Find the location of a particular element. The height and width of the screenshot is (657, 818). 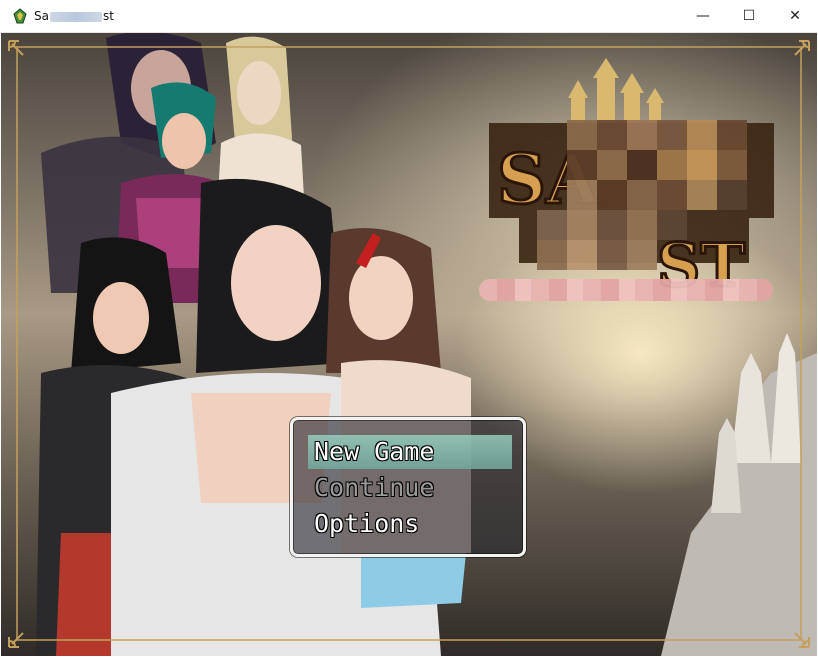

menu-item-new-game: New Game is located at coordinates (410, 452).